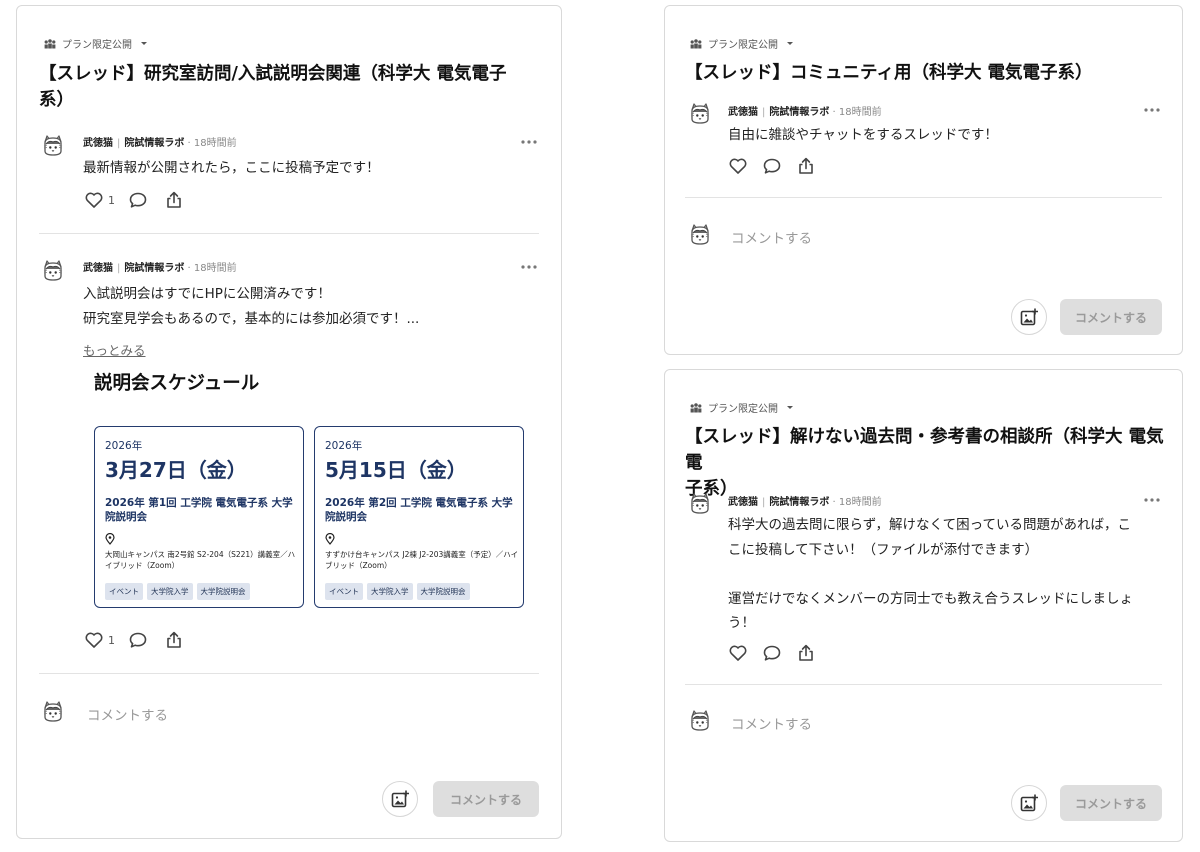 This screenshot has width=1200, height=852. I want to click on post-actions: 1, so click(134, 200).